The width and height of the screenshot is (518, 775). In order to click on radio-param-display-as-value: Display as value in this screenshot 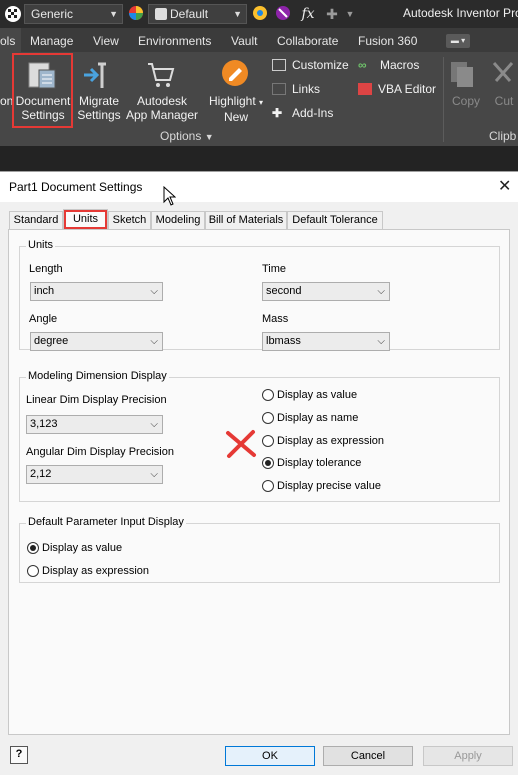, I will do `click(74, 548)`.